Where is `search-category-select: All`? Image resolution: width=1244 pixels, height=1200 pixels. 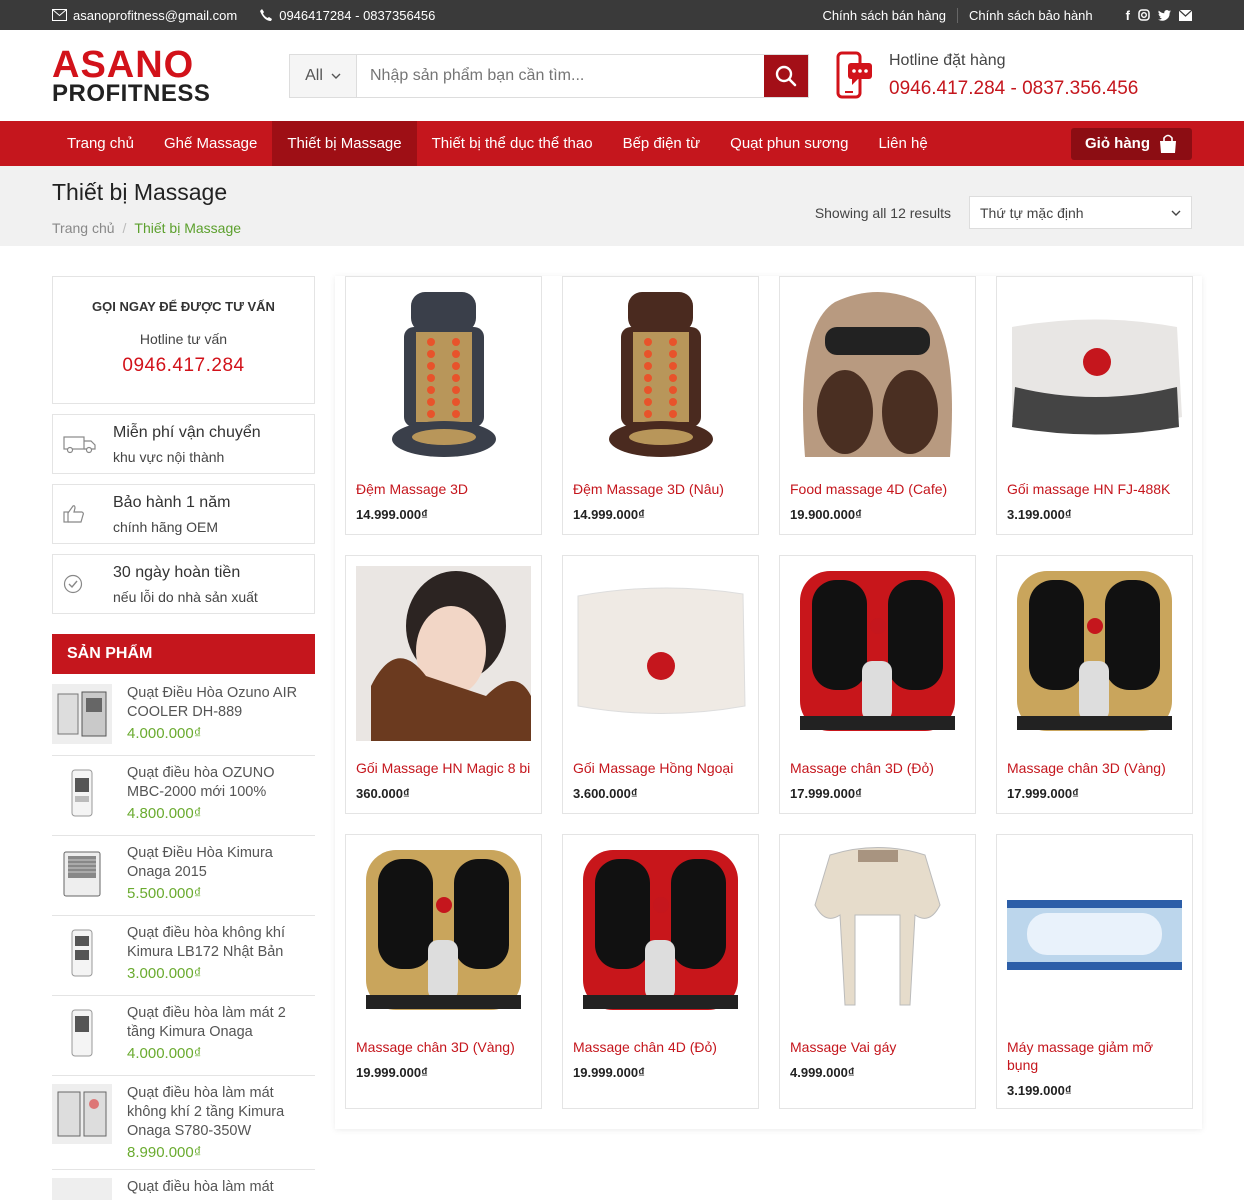 search-category-select: All is located at coordinates (323, 75).